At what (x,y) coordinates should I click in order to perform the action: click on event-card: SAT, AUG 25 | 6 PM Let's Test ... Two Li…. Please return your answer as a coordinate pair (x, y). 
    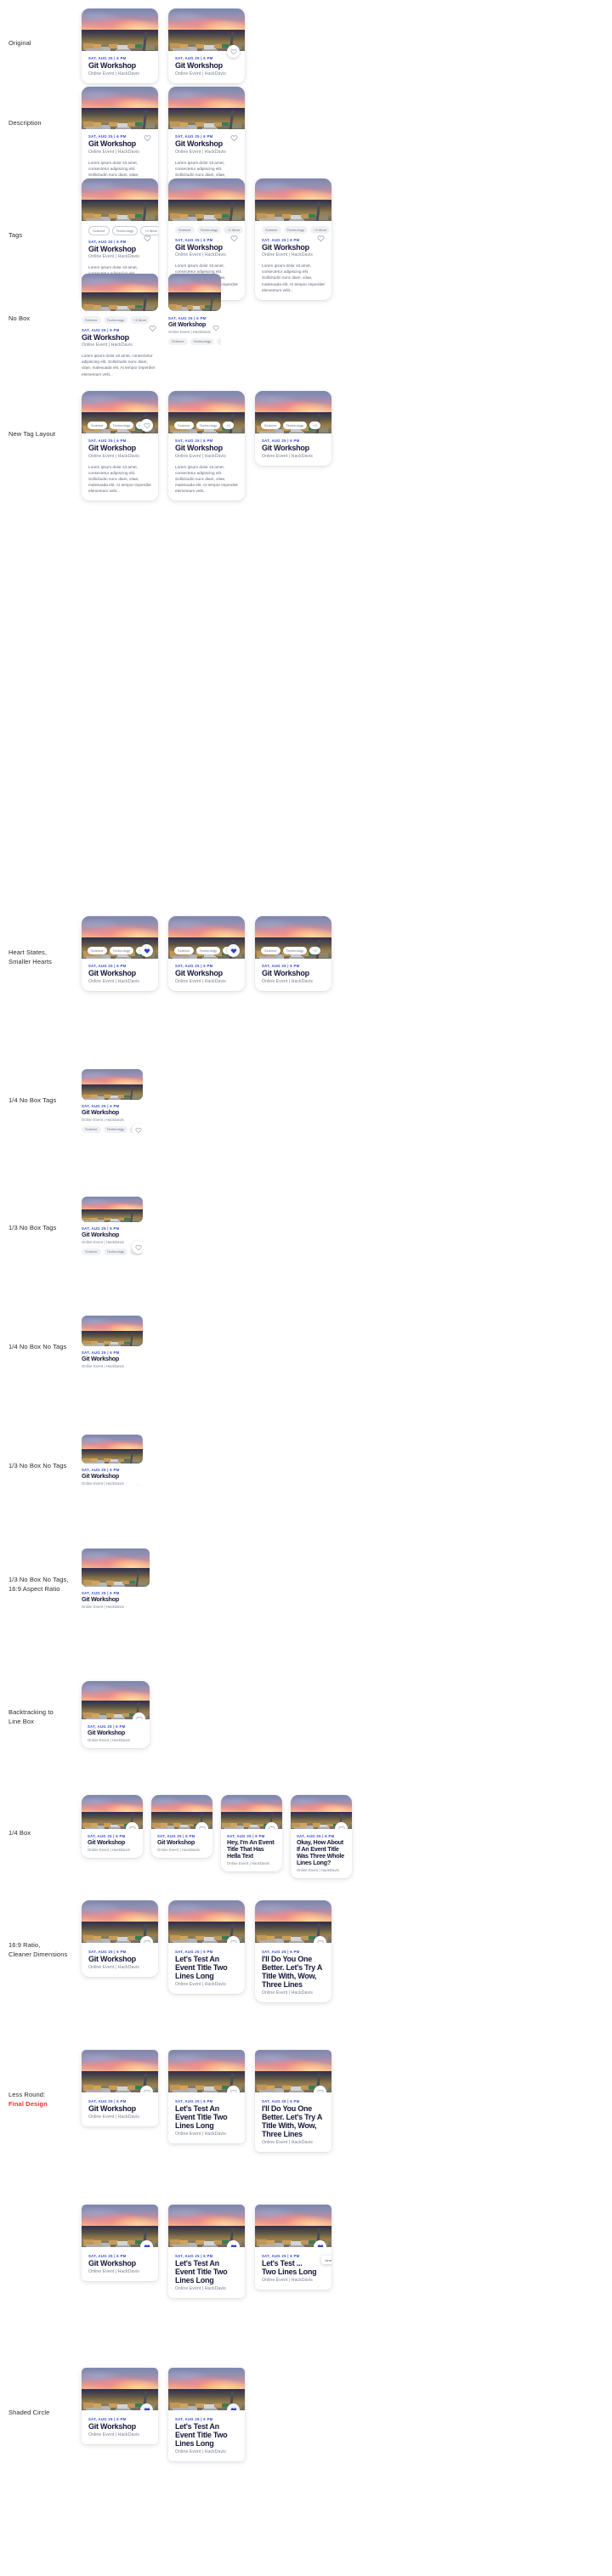
    Looking at the image, I should click on (293, 2247).